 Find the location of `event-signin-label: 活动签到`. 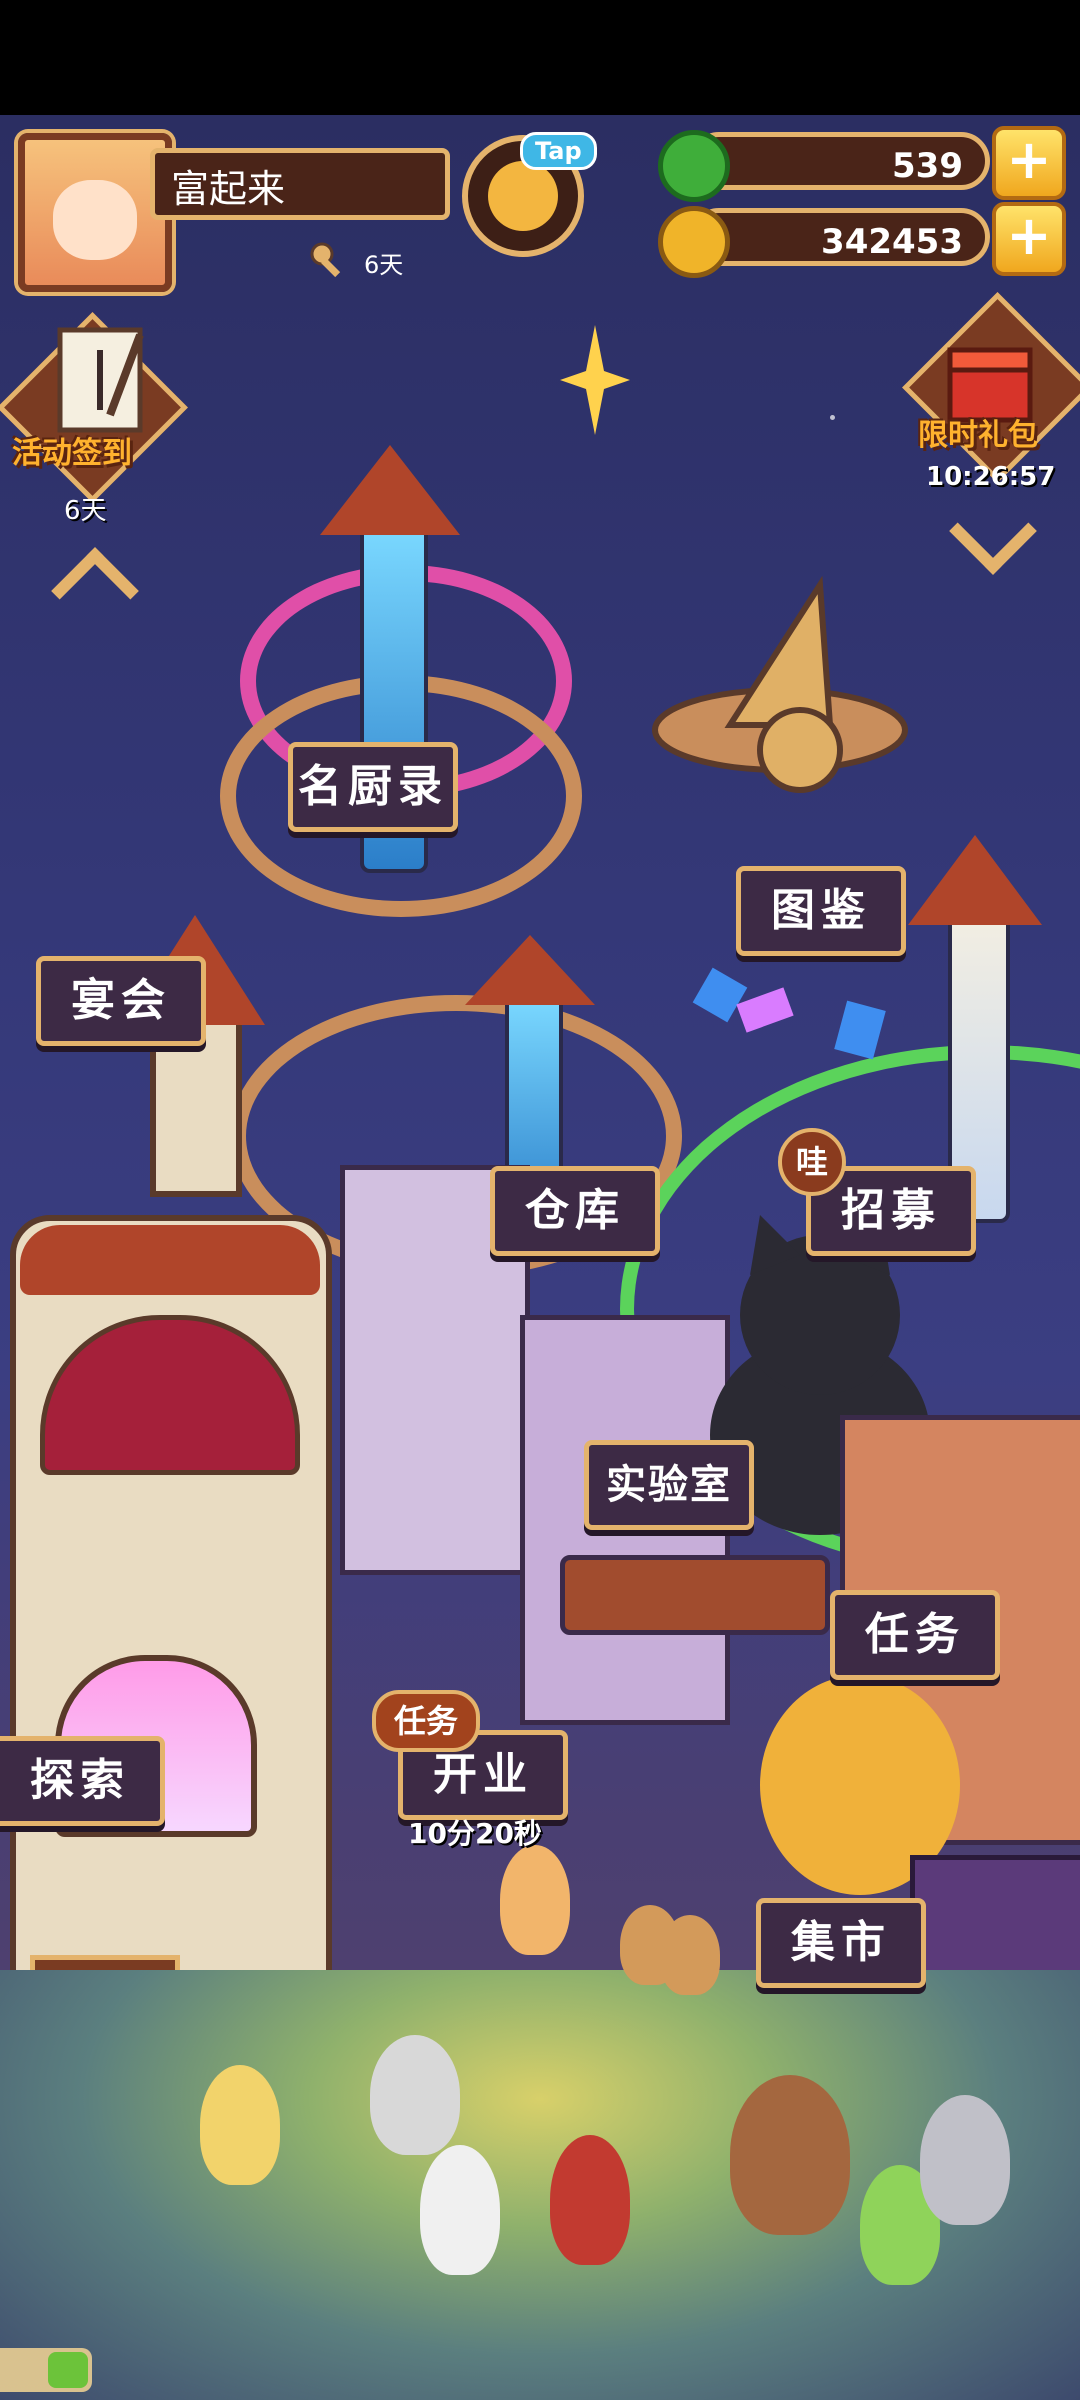

event-signin-label: 活动签到 is located at coordinates (72, 453).